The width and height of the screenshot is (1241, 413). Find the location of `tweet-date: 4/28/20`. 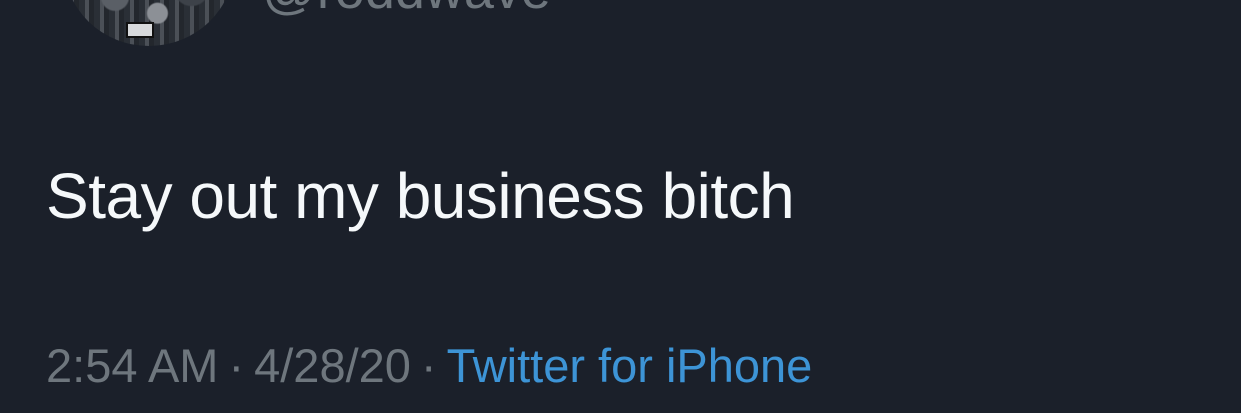

tweet-date: 4/28/20 is located at coordinates (332, 365).